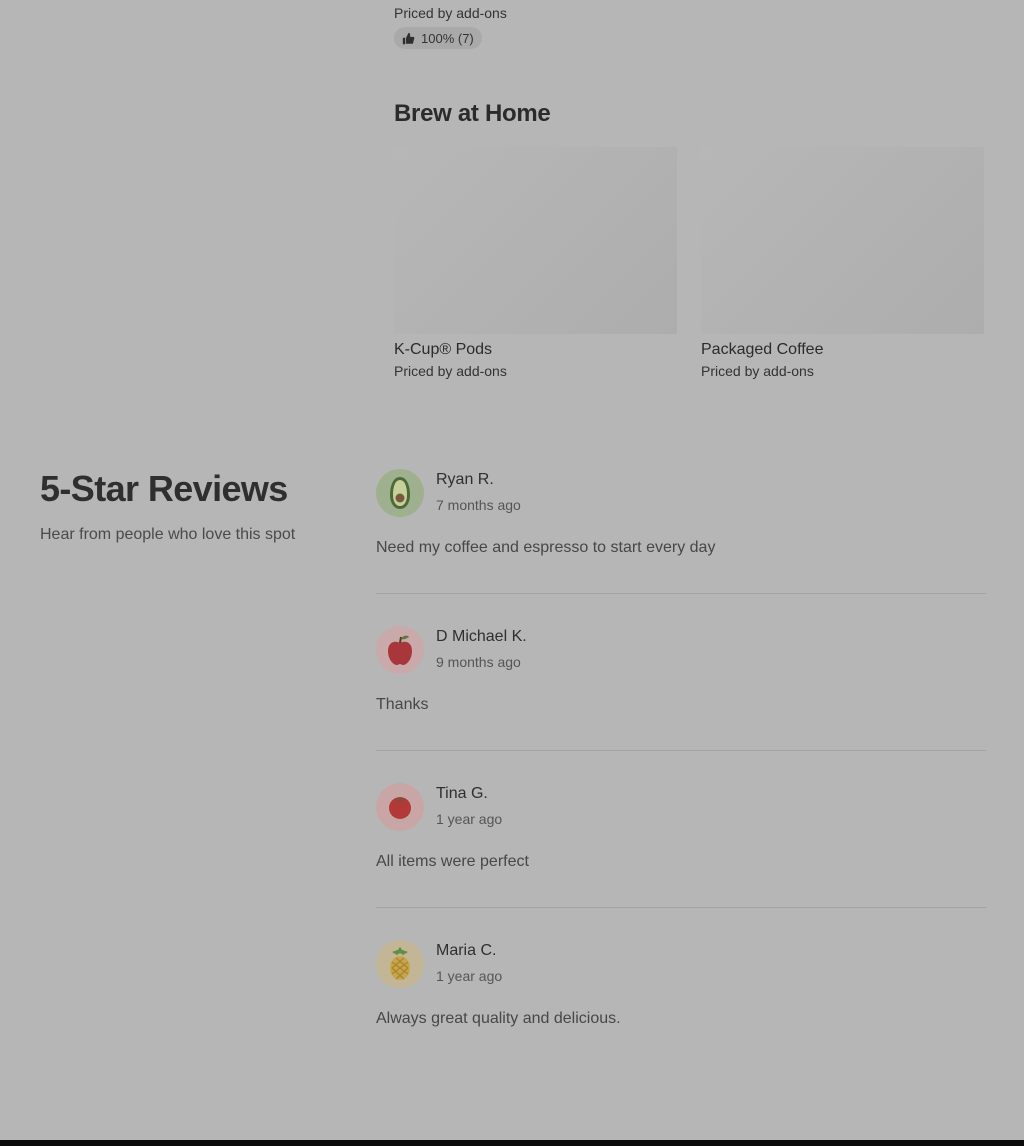  I want to click on rating-badge: 100% (7), so click(438, 38).